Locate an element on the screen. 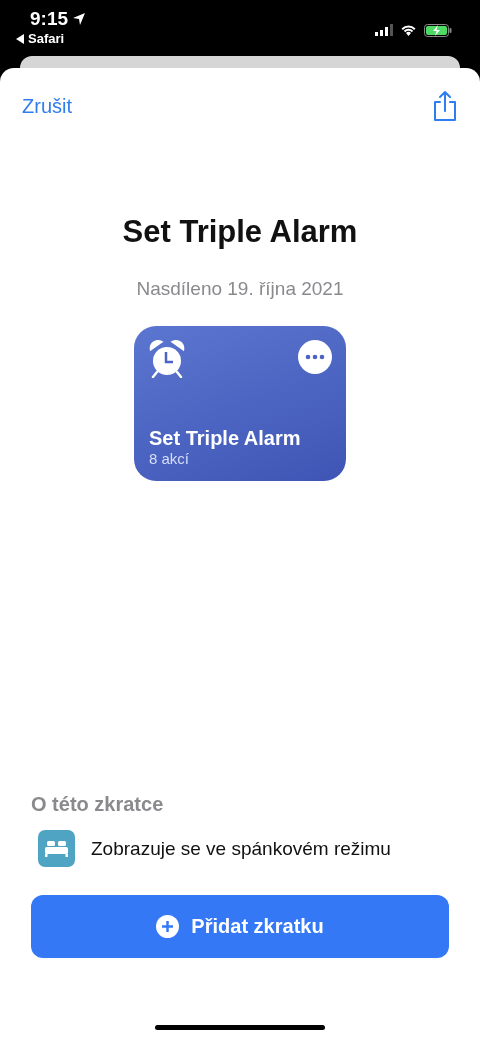  battery-charging-icon is located at coordinates (438, 30).